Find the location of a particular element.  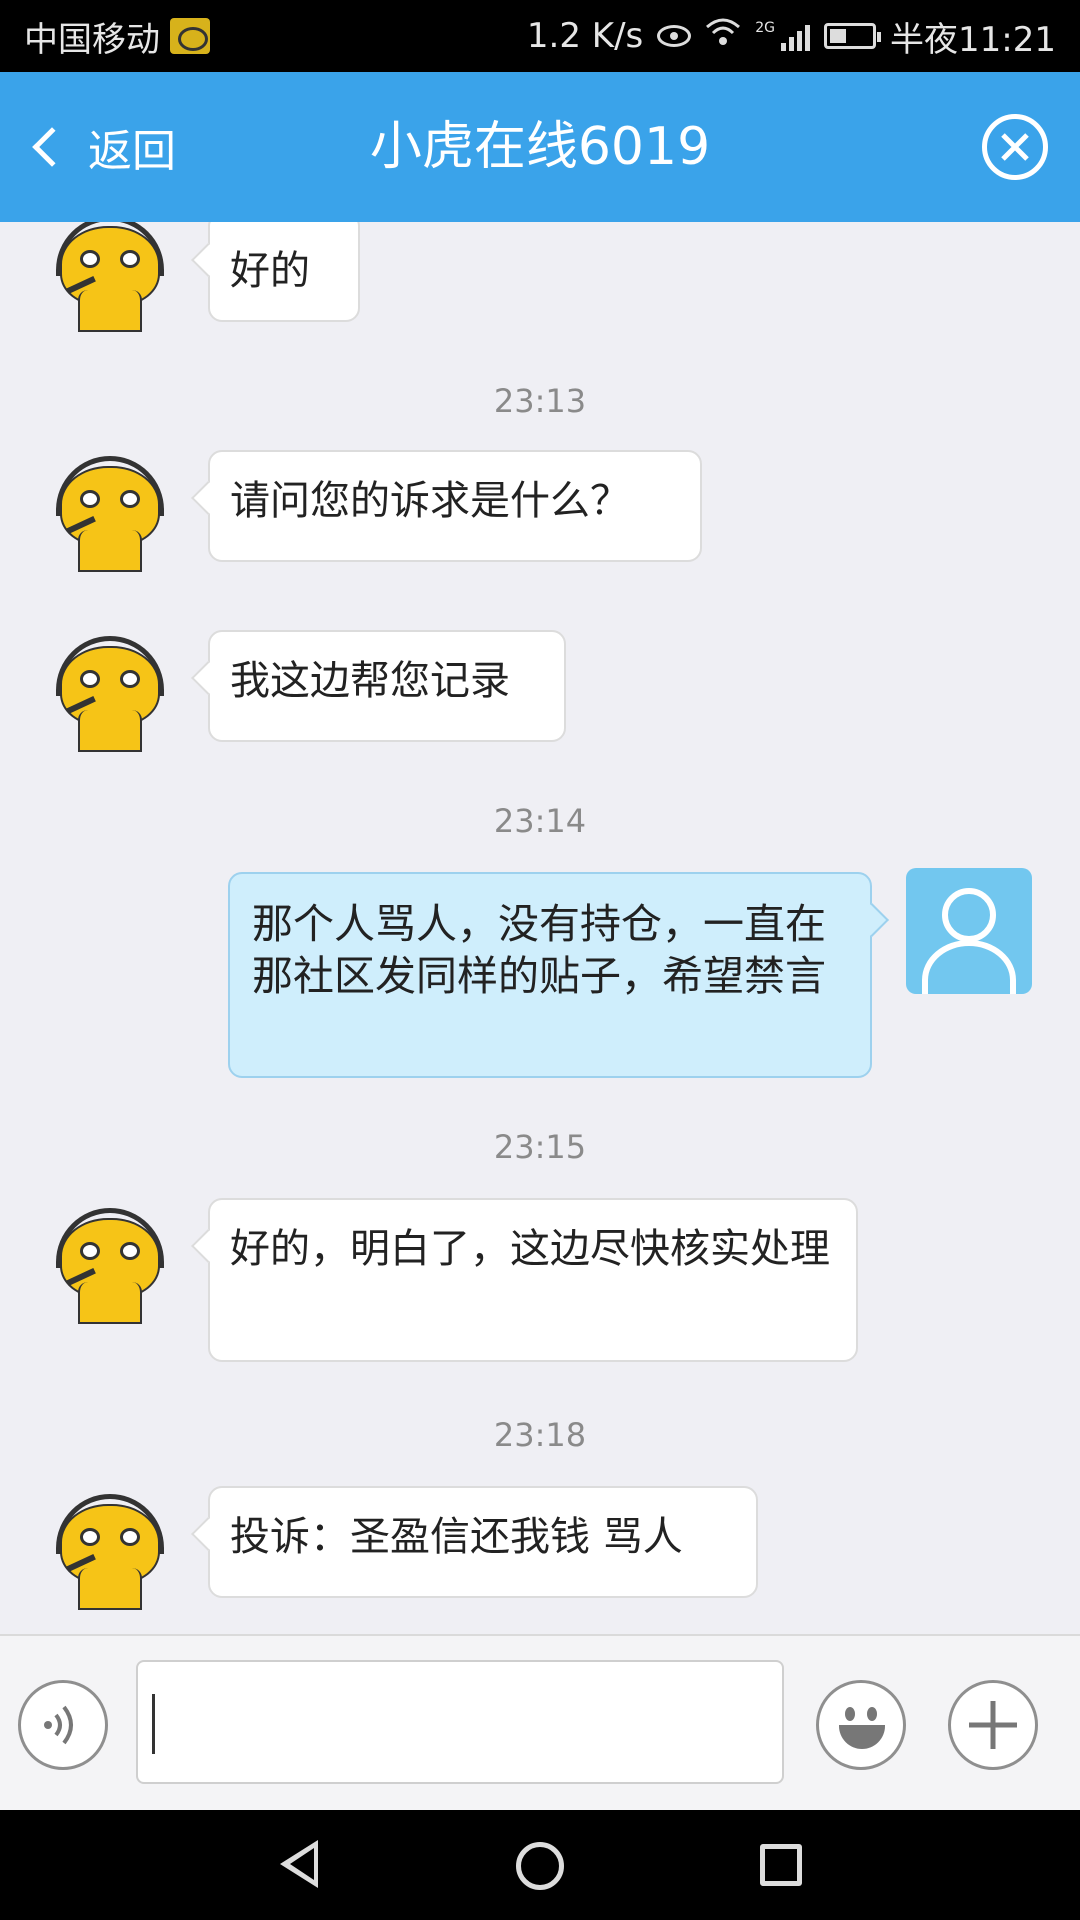

close-icon is located at coordinates (1015, 147).